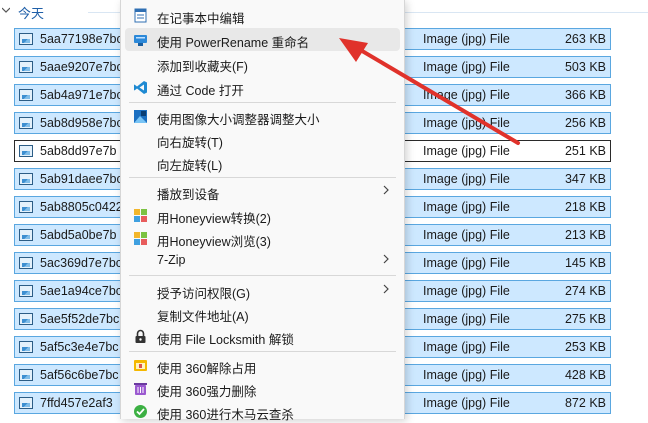 This screenshot has height=423, width=648. Describe the element at coordinates (76, 403) in the screenshot. I see `file-name: 7ffd457e2af3` at that location.